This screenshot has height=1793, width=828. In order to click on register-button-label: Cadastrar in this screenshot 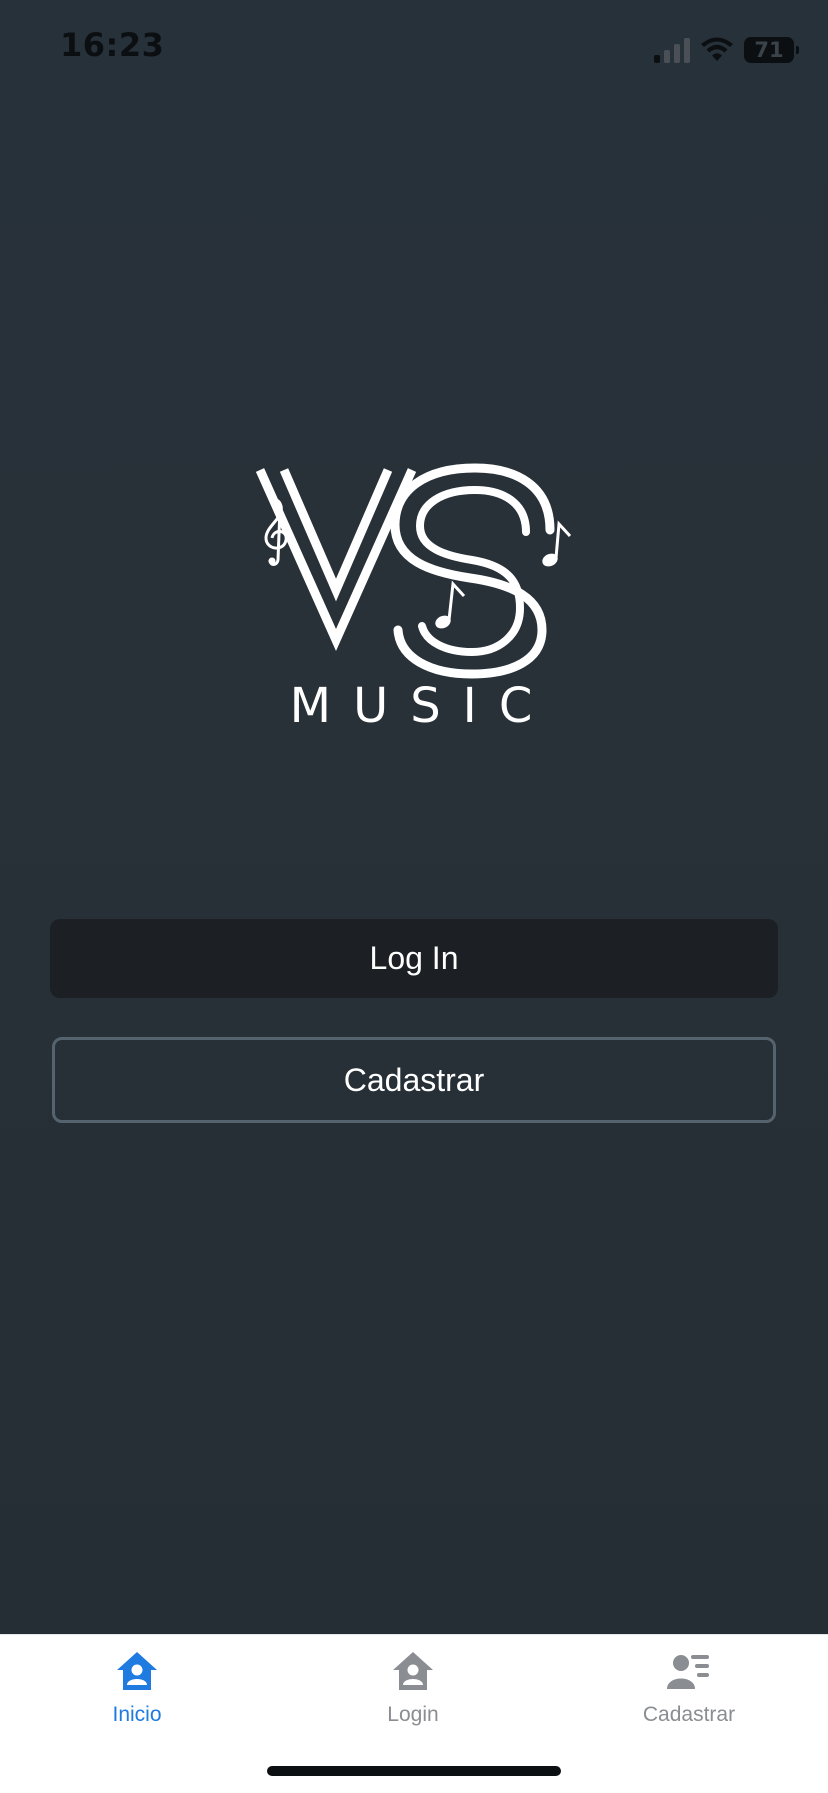, I will do `click(414, 1079)`.